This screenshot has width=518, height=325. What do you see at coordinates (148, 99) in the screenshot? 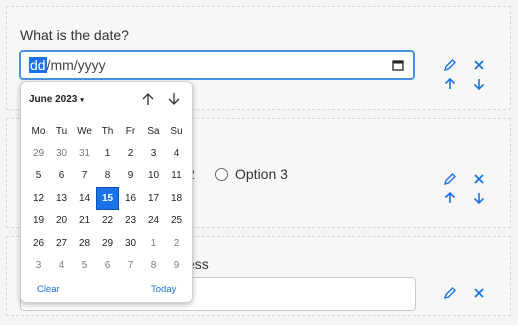
I see `previous-month-arrow-icon` at bounding box center [148, 99].